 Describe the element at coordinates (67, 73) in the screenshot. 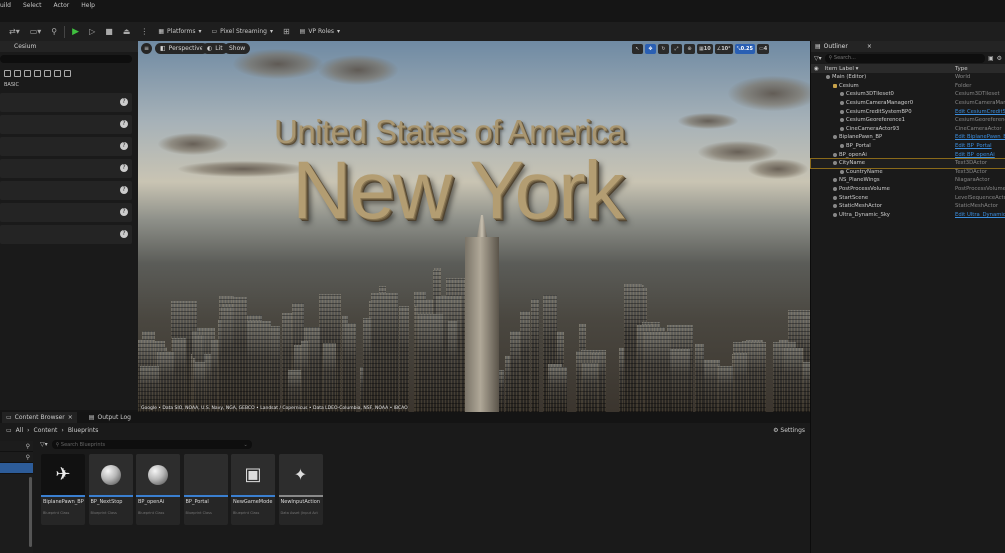

I see `settings-icon` at that location.